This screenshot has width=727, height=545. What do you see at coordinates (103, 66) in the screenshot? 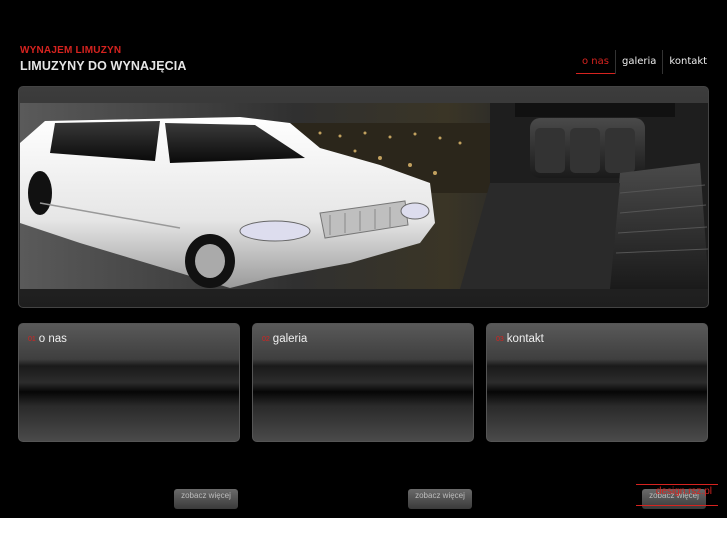
I see `brand-title: LIMUZYNY DO WYNAJĘCIA` at bounding box center [103, 66].